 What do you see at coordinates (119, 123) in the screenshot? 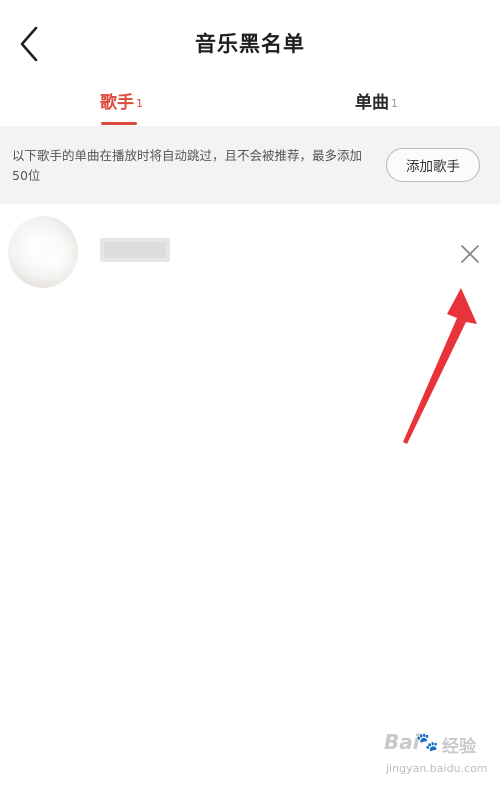
I see `active-tab-indicator` at bounding box center [119, 123].